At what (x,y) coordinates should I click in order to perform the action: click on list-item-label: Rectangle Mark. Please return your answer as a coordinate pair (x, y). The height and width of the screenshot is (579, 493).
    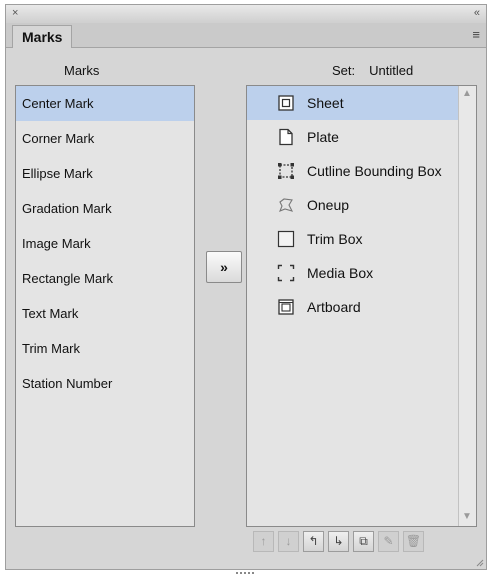
    Looking at the image, I should click on (68, 278).